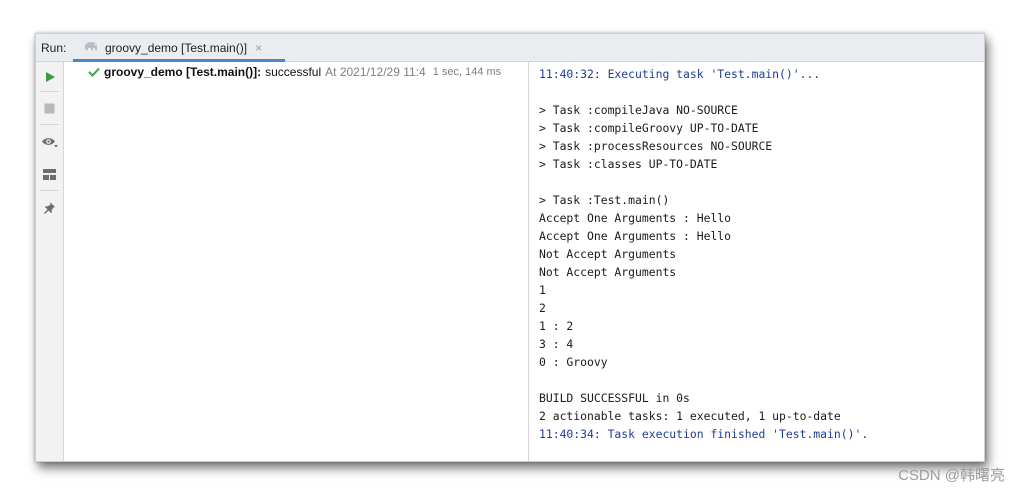  What do you see at coordinates (258, 48) in the screenshot?
I see `close-icon: ×` at bounding box center [258, 48].